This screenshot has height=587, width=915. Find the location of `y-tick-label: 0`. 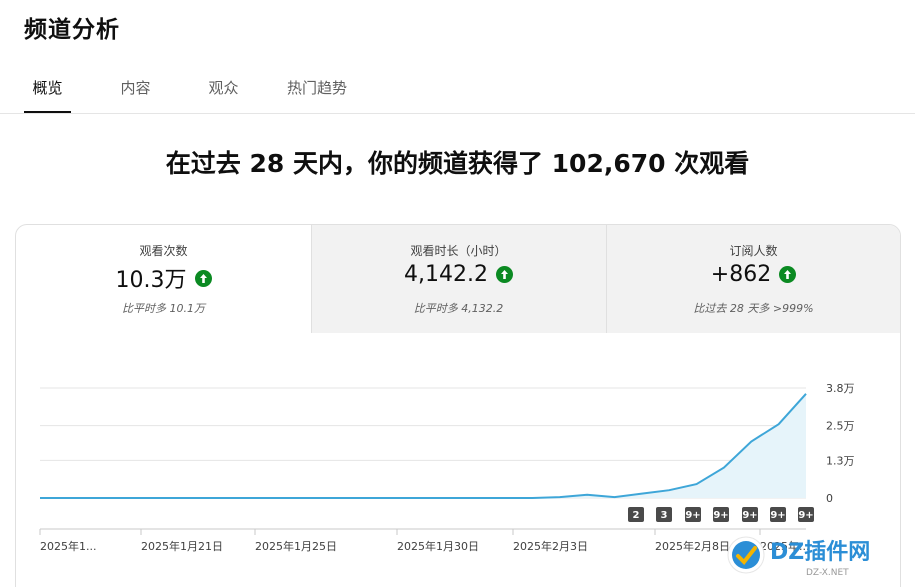

y-tick-label: 0 is located at coordinates (829, 498).